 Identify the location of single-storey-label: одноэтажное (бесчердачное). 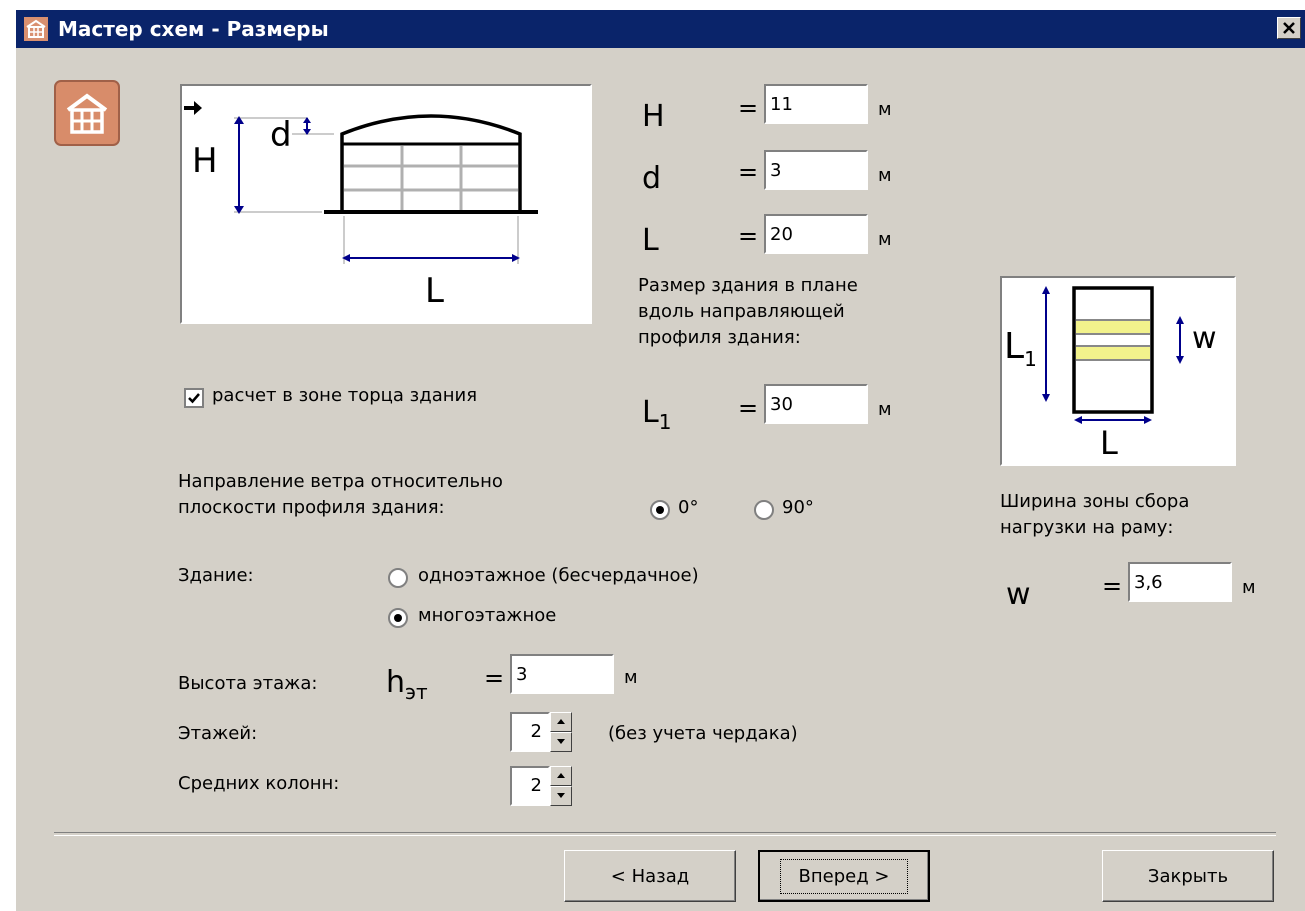
(558, 576).